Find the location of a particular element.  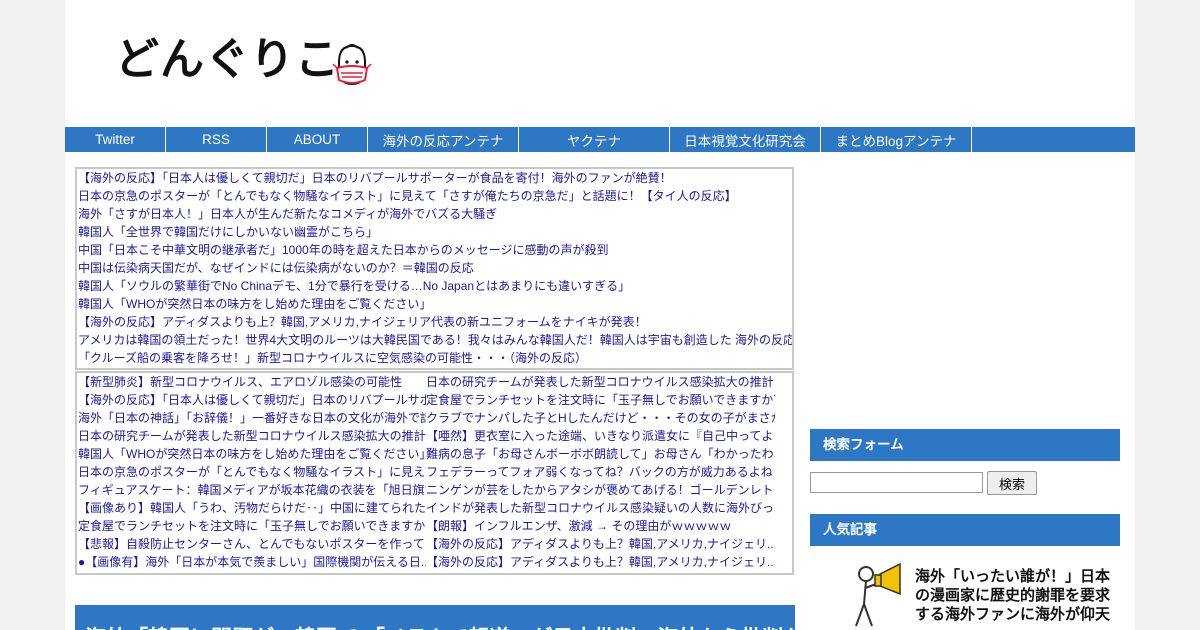

antenna-link: フェデラーってフォア弱くなってね？バックの方が威力あるよね･. is located at coordinates (600, 472).